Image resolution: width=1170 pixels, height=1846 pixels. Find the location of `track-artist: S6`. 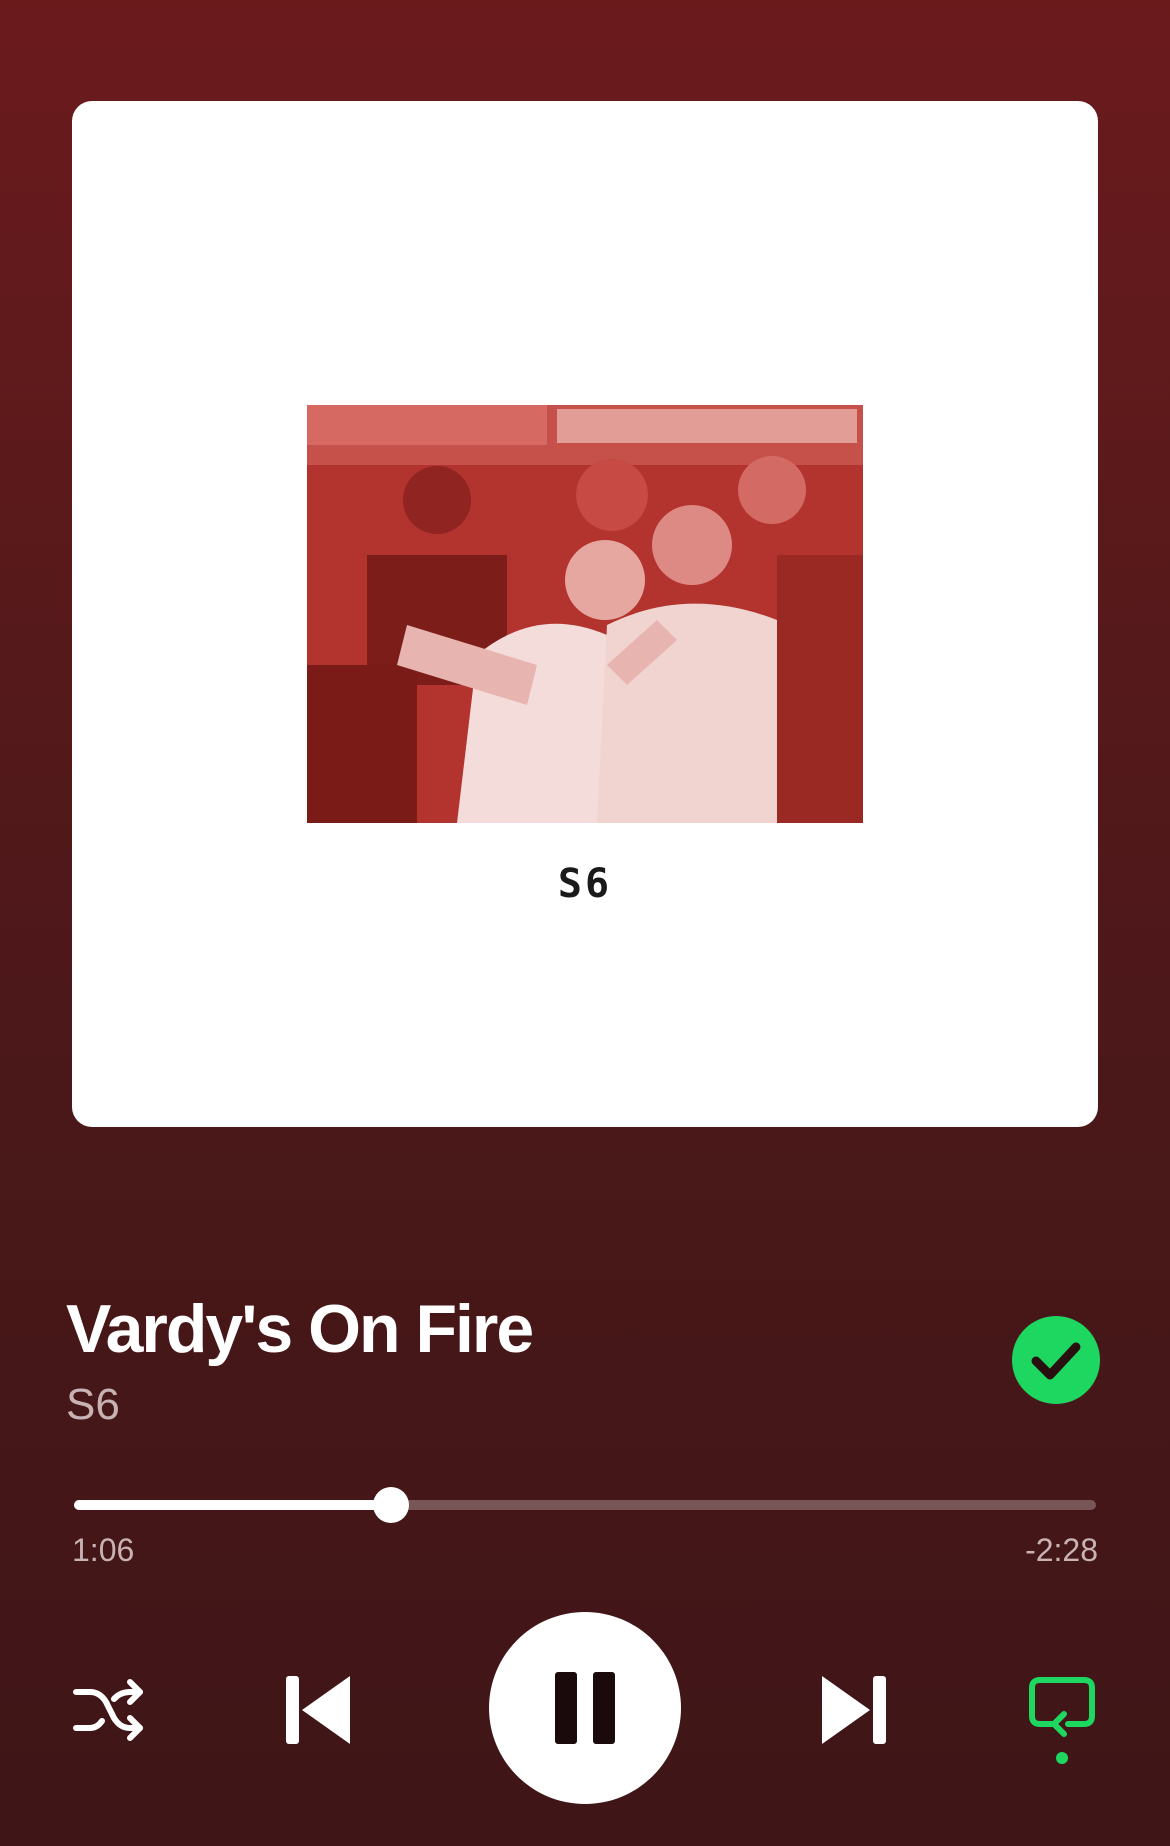

track-artist: S6 is located at coordinates (93, 1405).